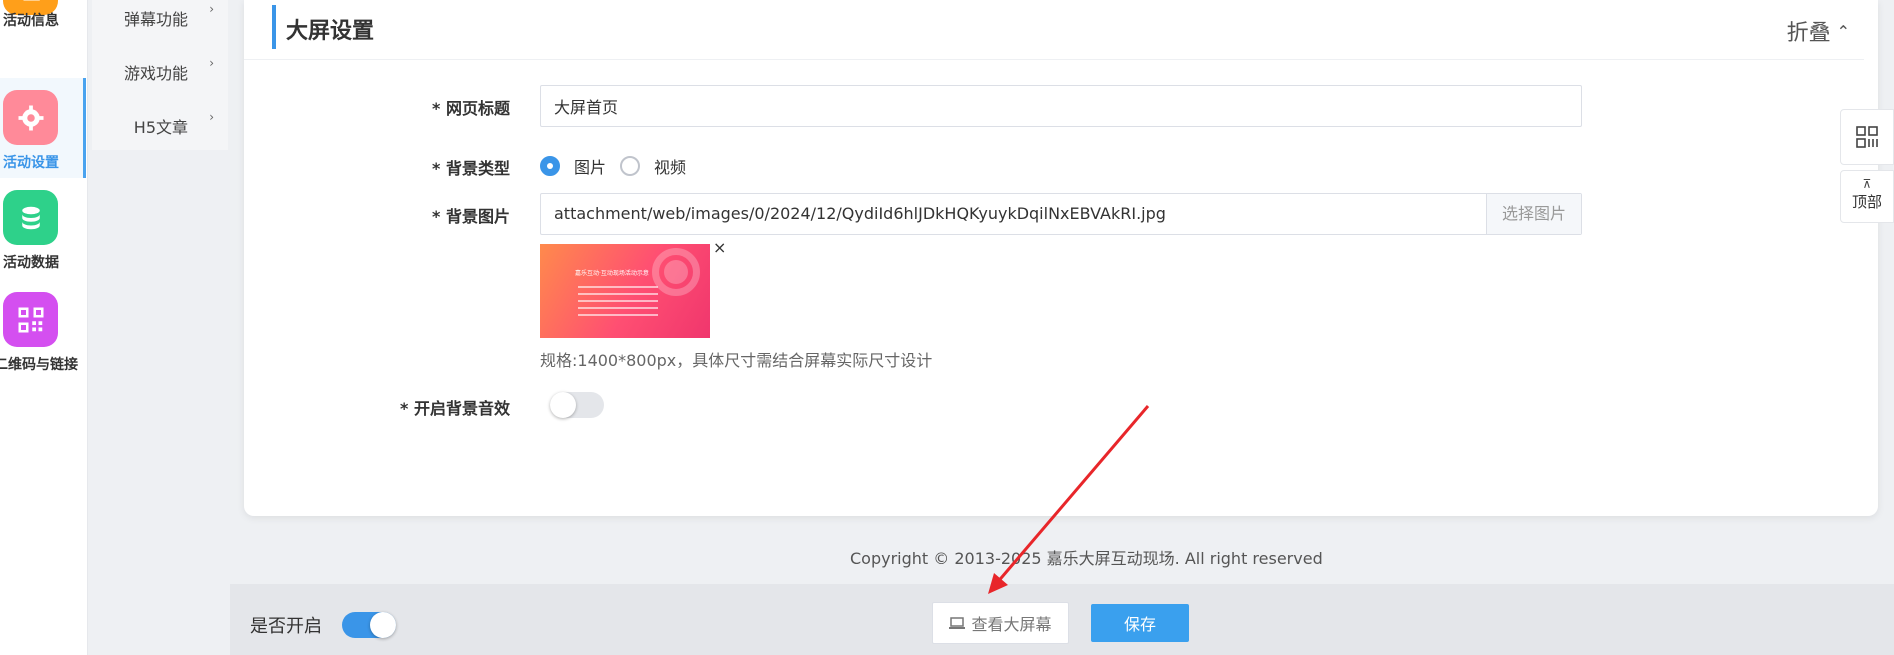  Describe the element at coordinates (30, 117) in the screenshot. I see `gear-icon` at that location.